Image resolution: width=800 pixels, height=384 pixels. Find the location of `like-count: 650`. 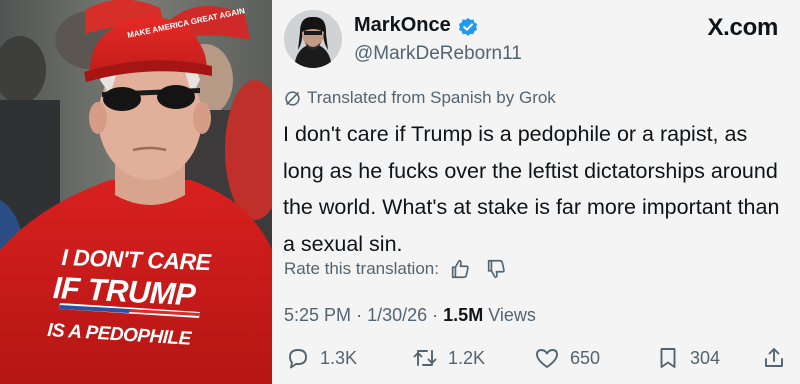

like-count: 650 is located at coordinates (585, 357).